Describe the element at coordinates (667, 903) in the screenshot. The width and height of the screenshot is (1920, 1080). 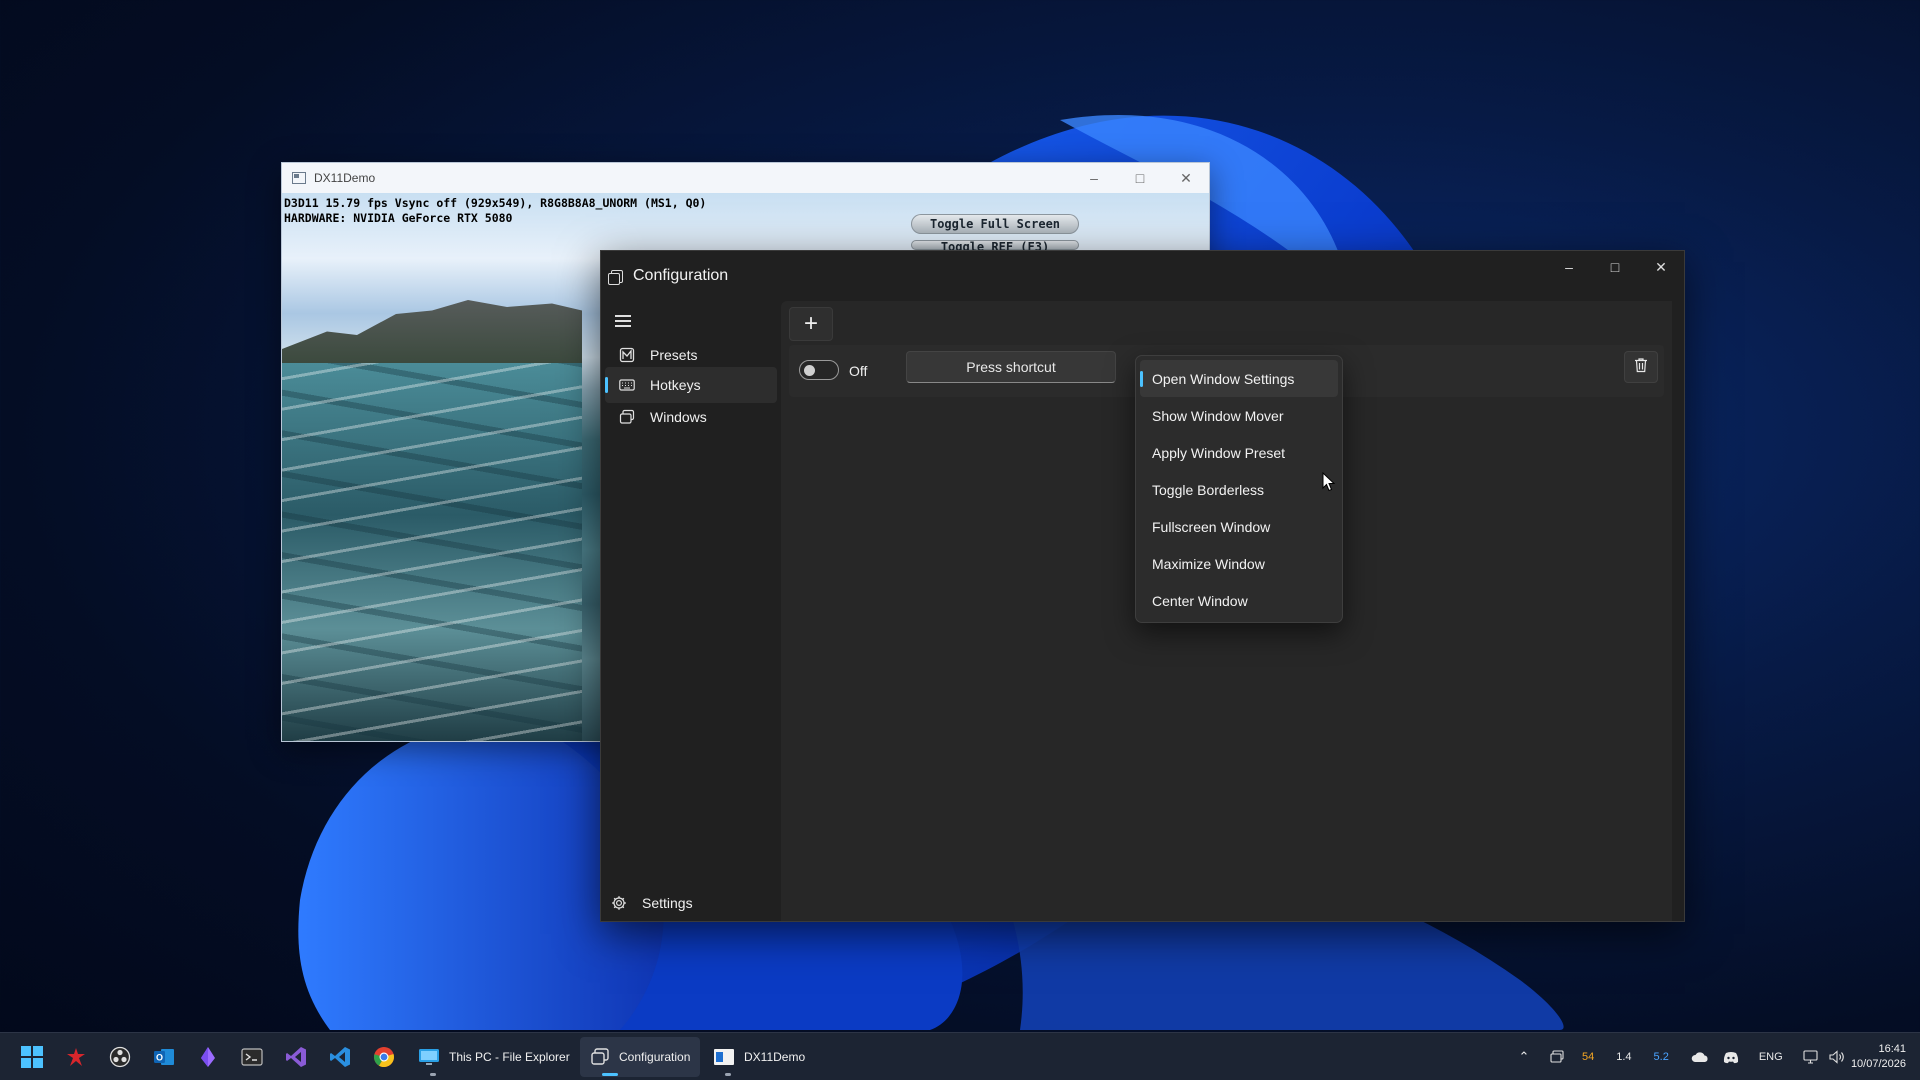
I see `settings-label: Settings` at that location.